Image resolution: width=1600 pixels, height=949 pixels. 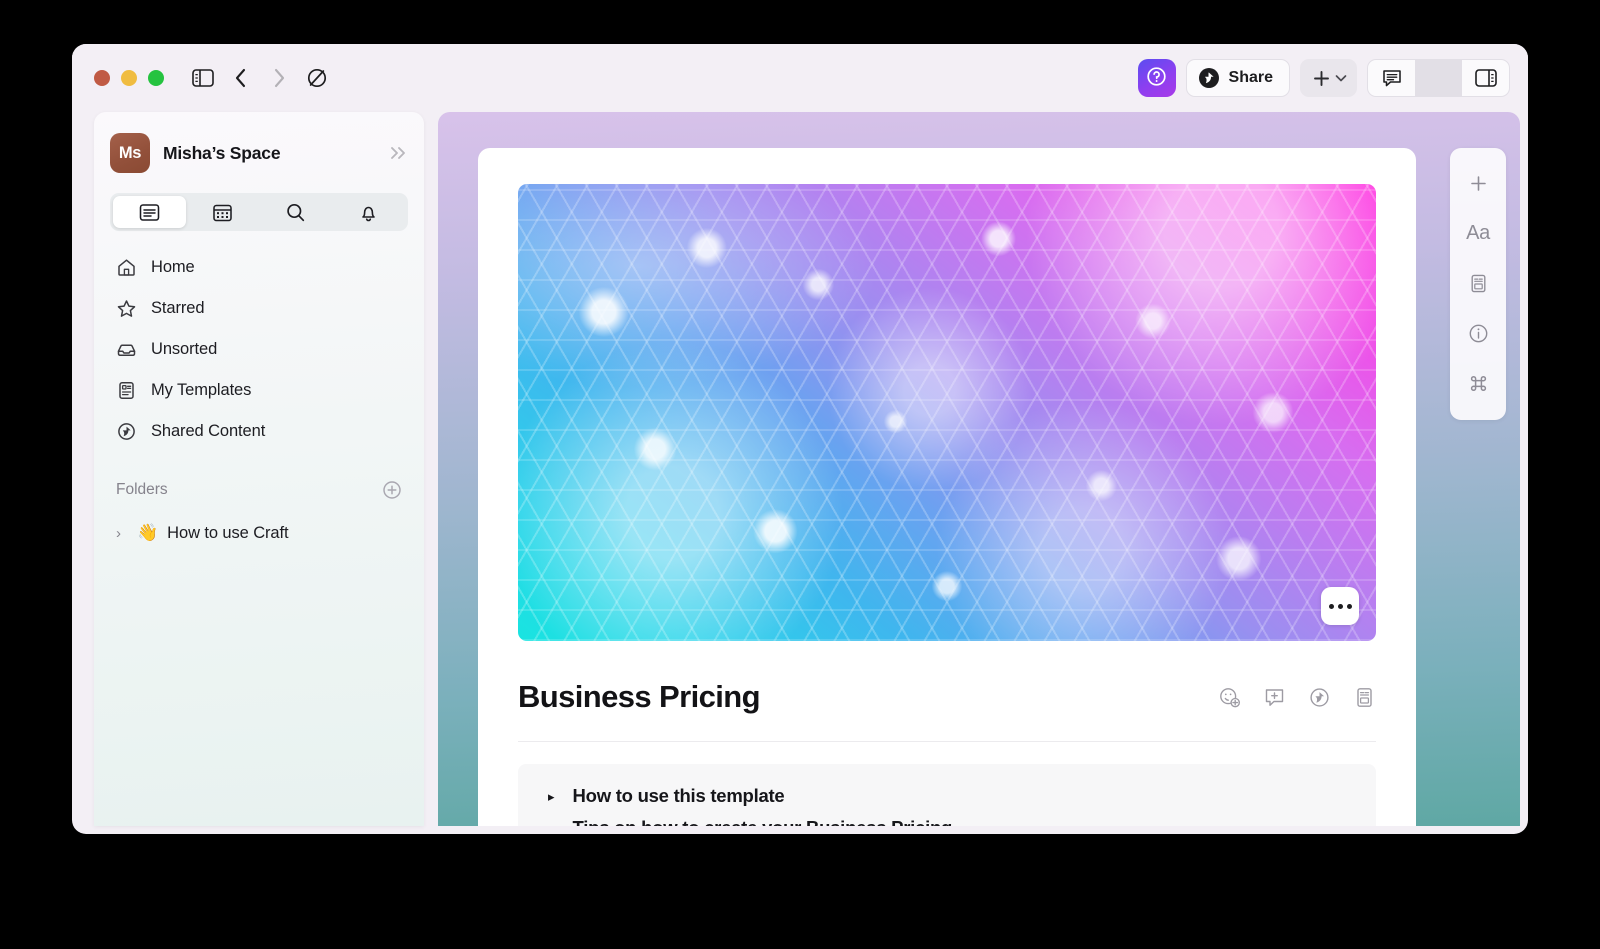 What do you see at coordinates (800, 78) in the screenshot?
I see `window-titlebar: Share` at bounding box center [800, 78].